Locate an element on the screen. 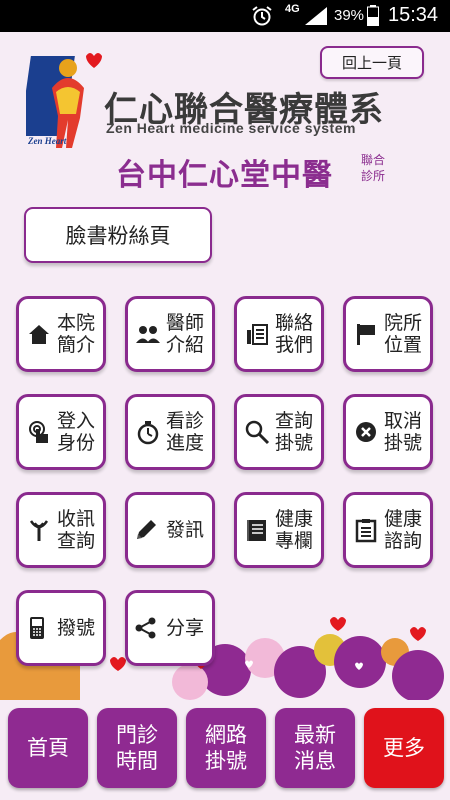  menu-tile-send-message: 發訊 is located at coordinates (170, 530).